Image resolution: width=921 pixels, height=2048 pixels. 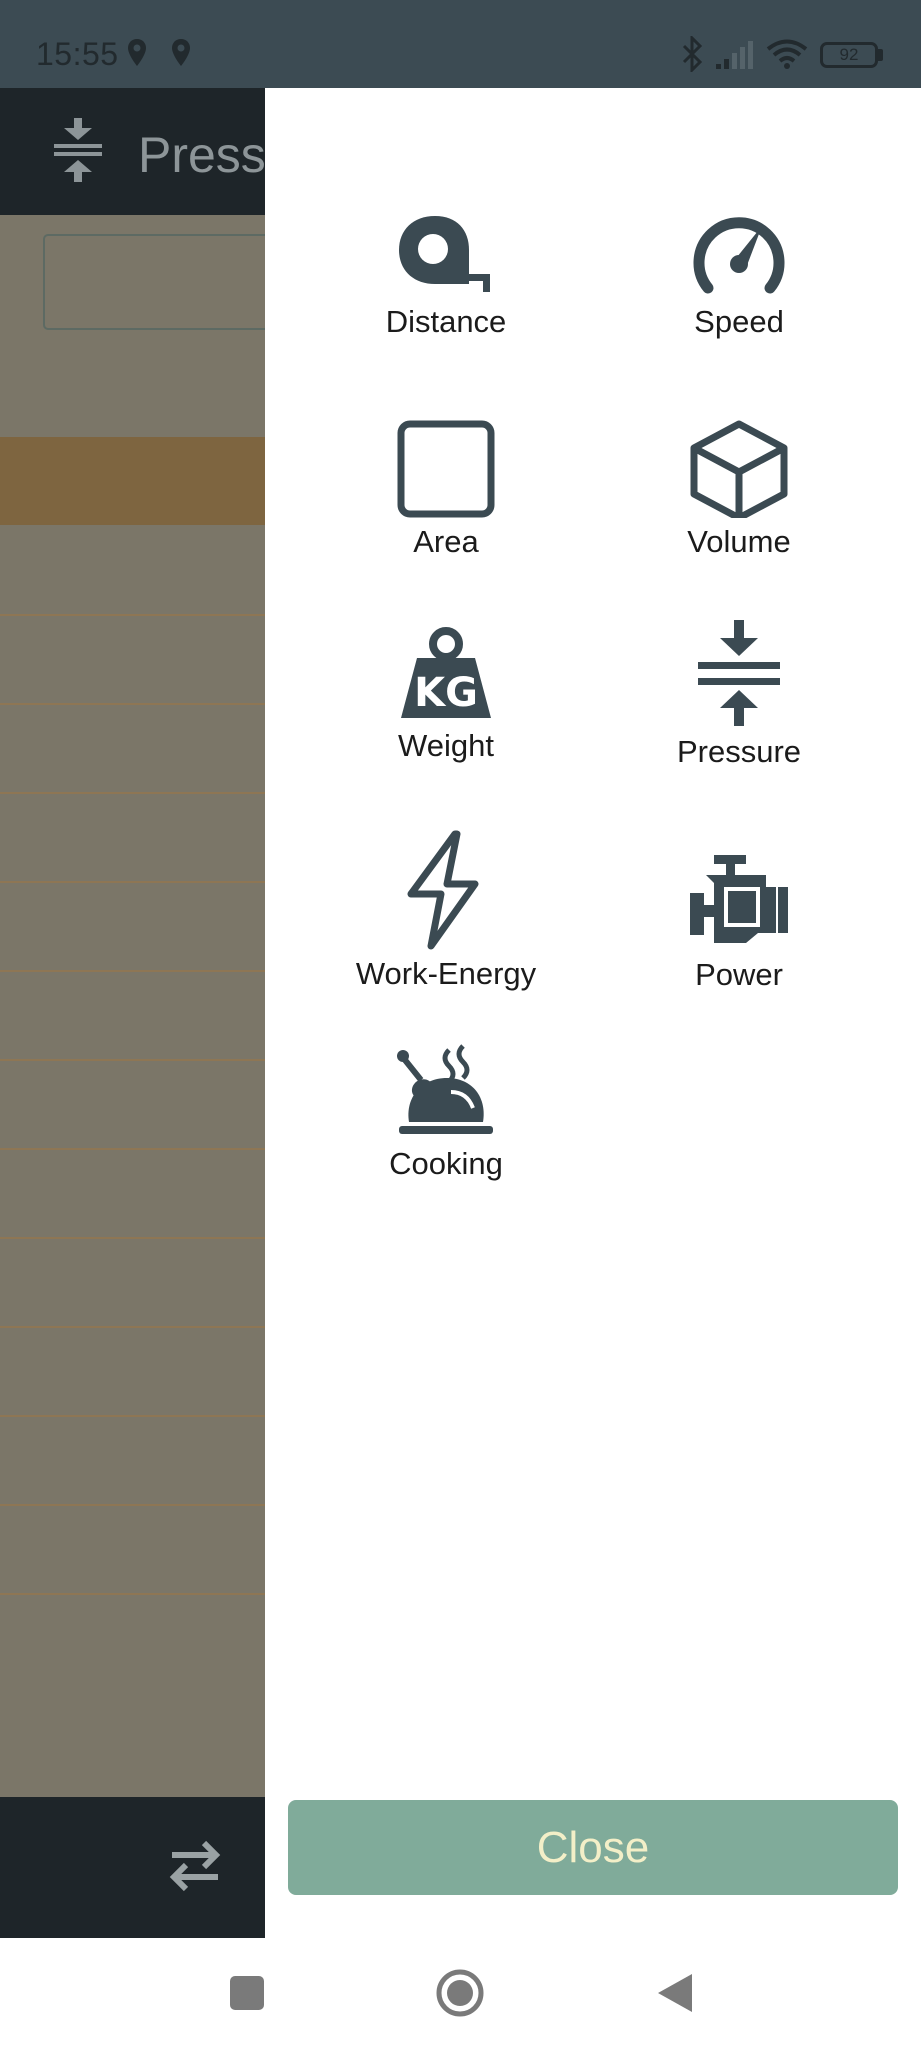 What do you see at coordinates (446, 745) in the screenshot?
I see `category-label: Weight` at bounding box center [446, 745].